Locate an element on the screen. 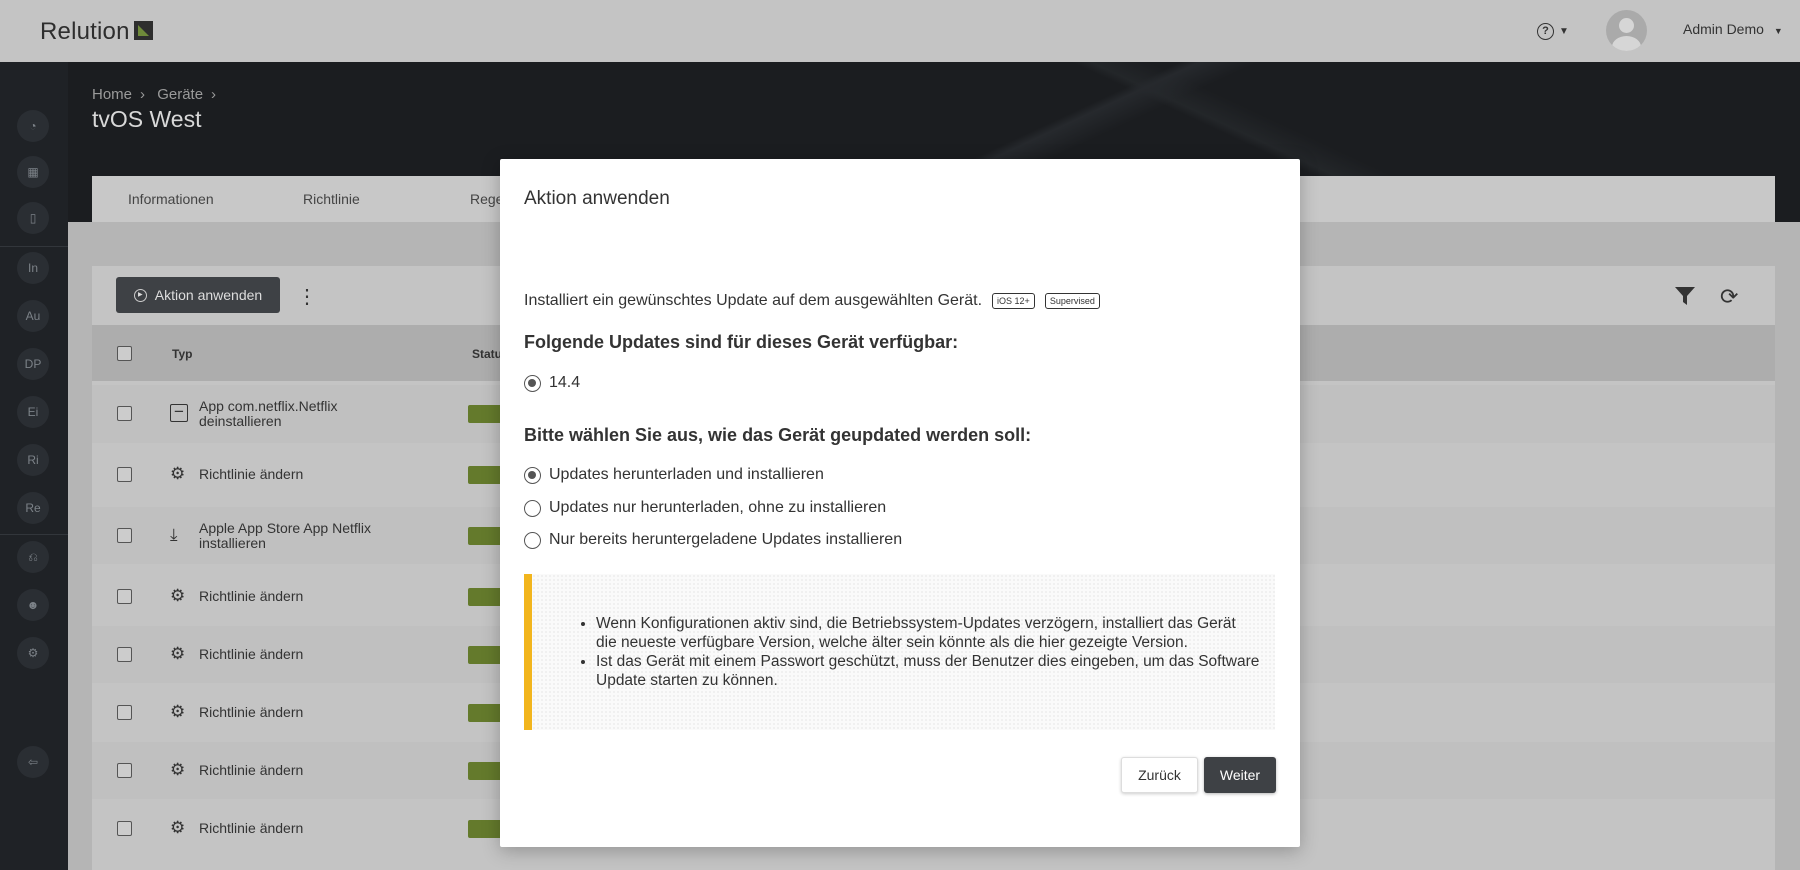 This screenshot has height=870, width=1800. ios-version-badge: iOS 12+ is located at coordinates (1013, 301).